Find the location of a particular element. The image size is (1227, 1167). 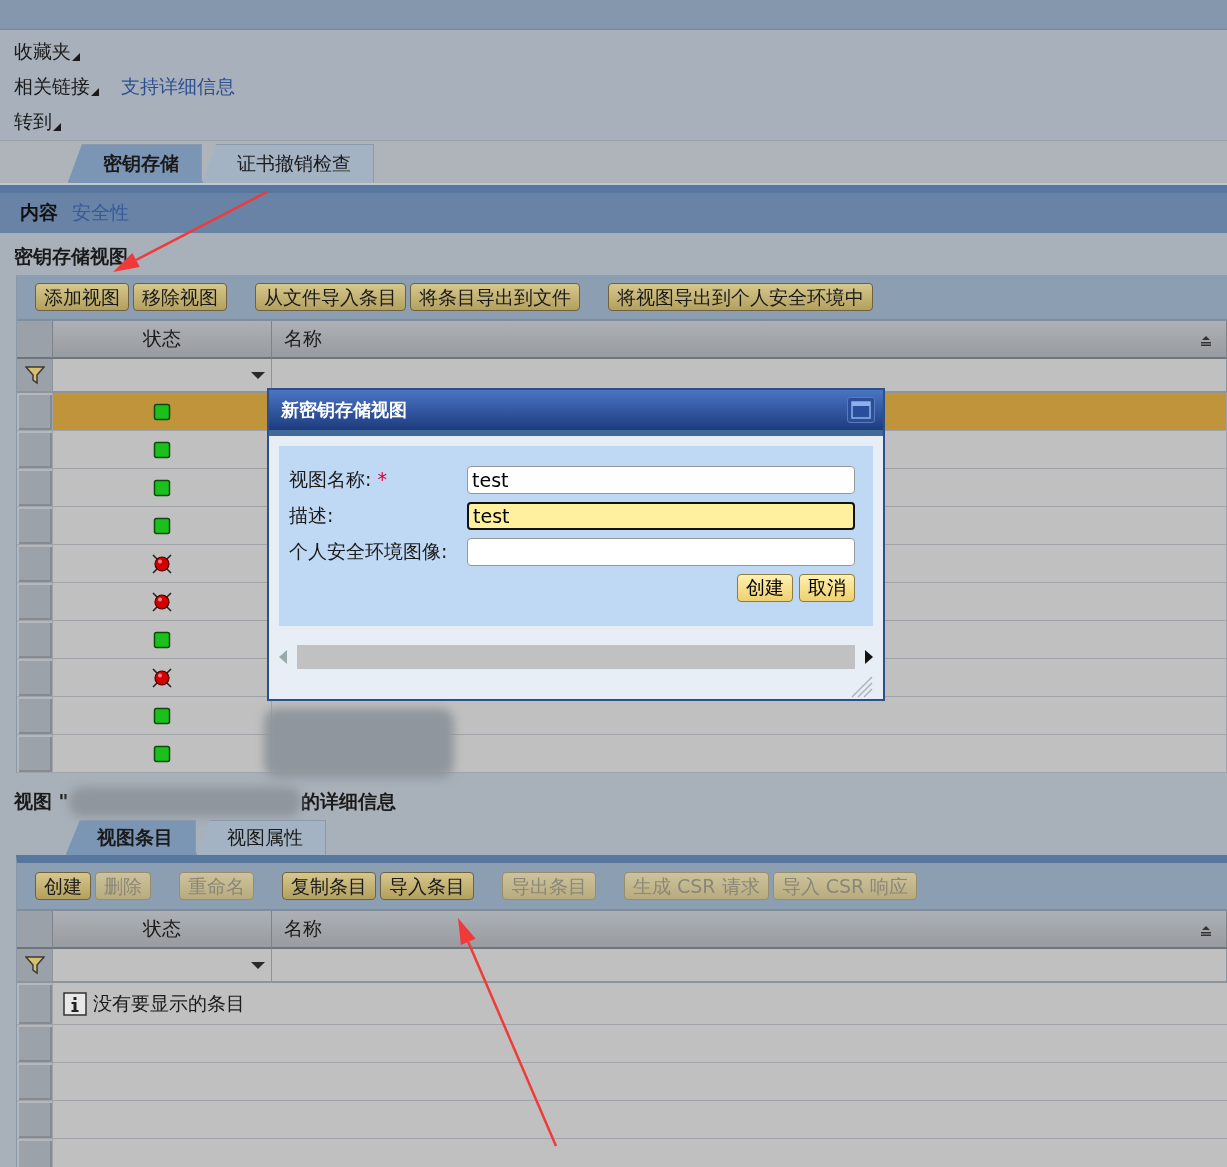

maximize-button is located at coordinates (861, 410).